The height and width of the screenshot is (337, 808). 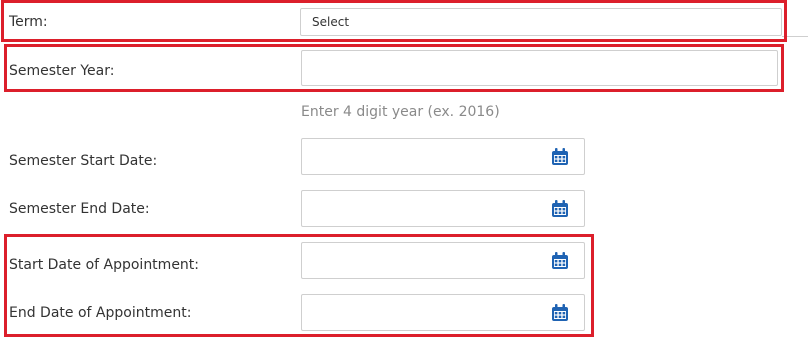 What do you see at coordinates (443, 260) in the screenshot?
I see `start-date-of-appointment-input` at bounding box center [443, 260].